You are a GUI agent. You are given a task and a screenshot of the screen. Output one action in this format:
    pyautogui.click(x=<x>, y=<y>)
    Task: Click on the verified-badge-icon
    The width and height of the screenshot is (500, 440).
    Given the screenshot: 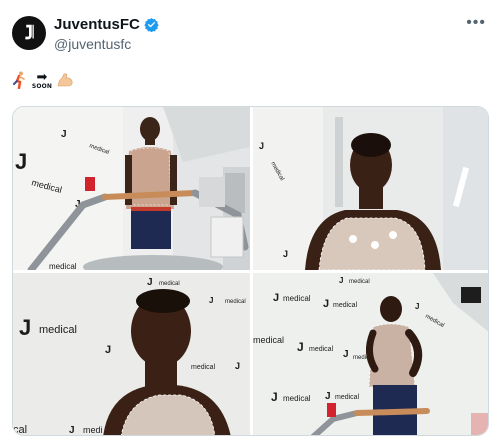 What is the action you would take?
    pyautogui.click(x=151, y=24)
    